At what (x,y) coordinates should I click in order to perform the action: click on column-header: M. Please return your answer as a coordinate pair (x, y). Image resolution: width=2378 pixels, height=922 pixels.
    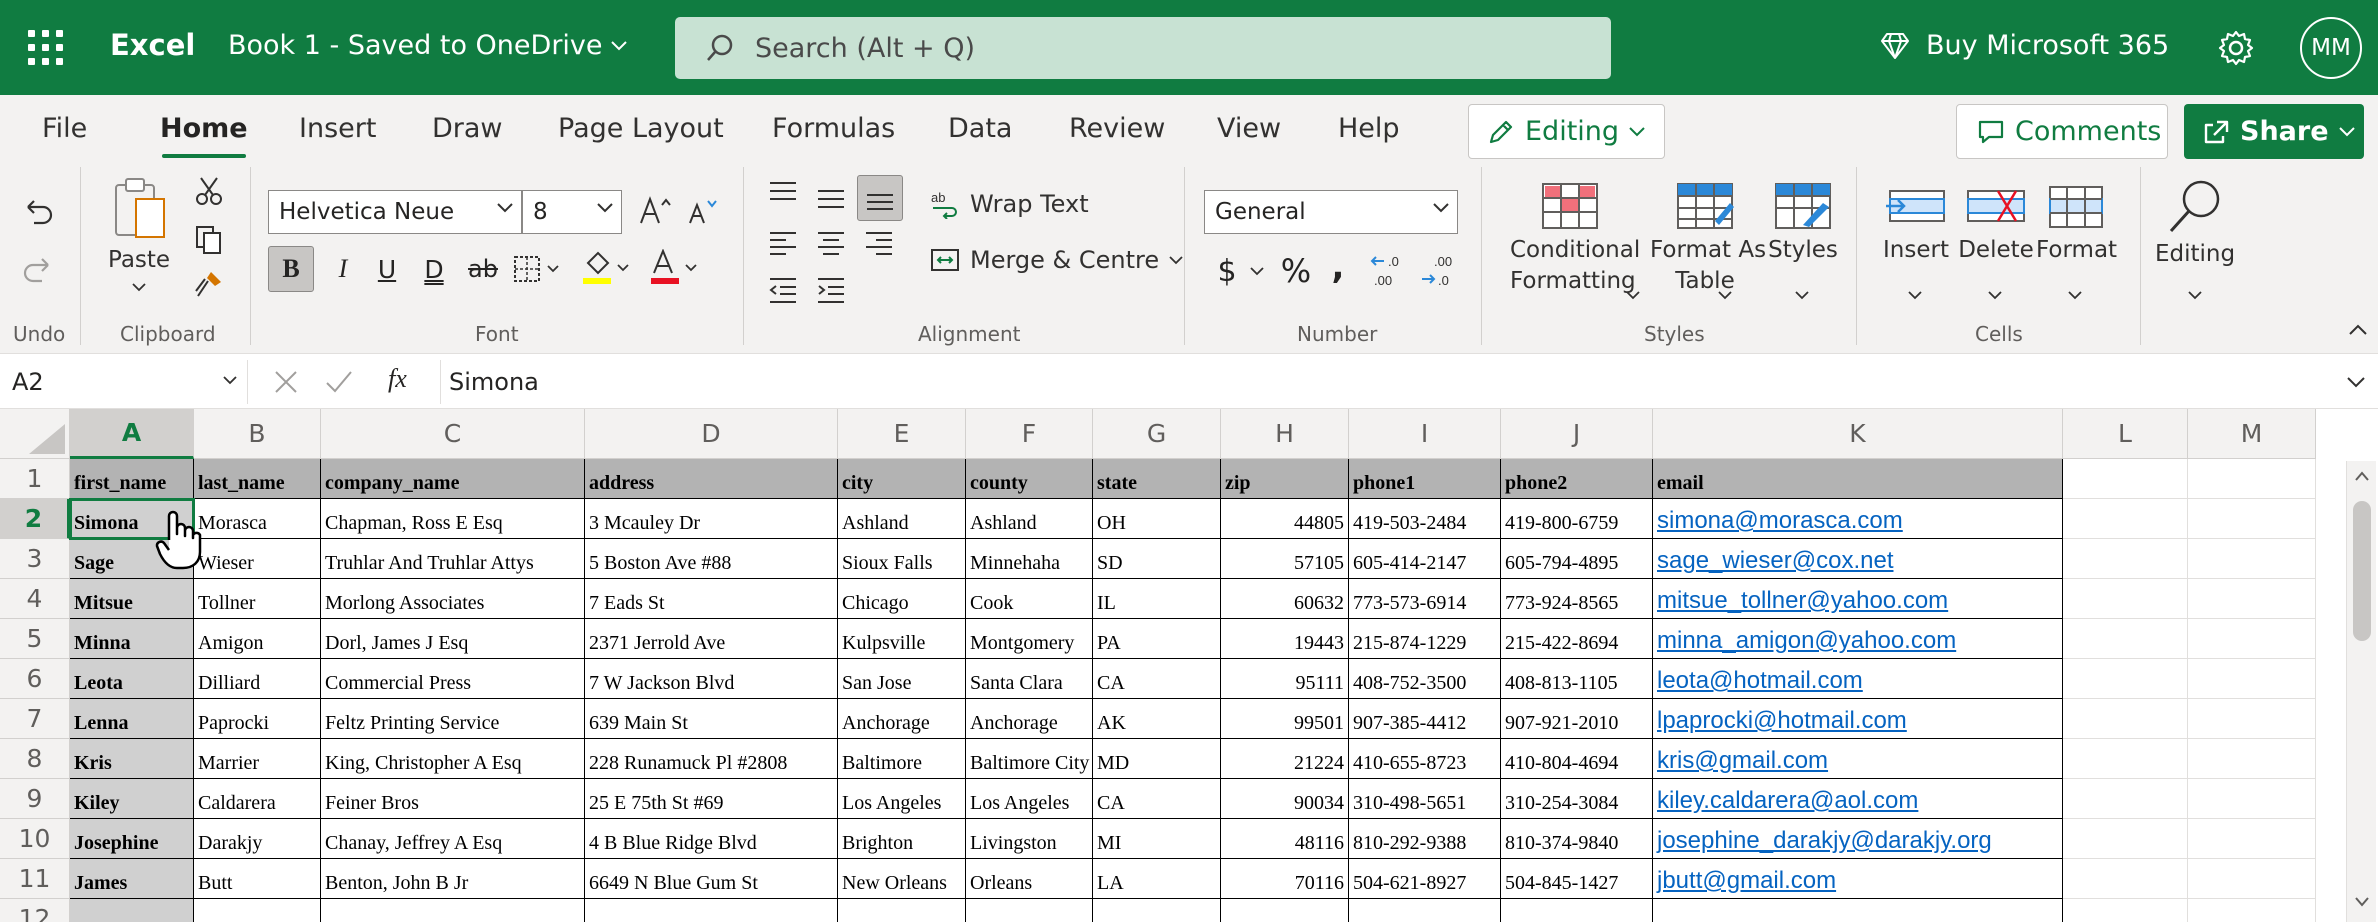
    Looking at the image, I should click on (2252, 434).